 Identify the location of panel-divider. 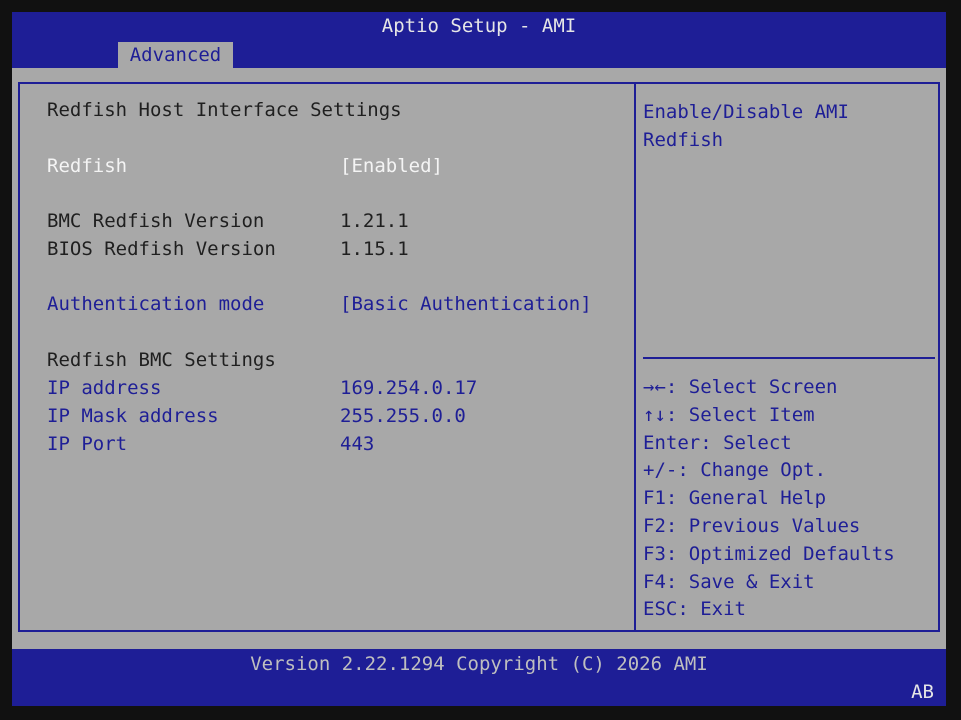
(635, 357).